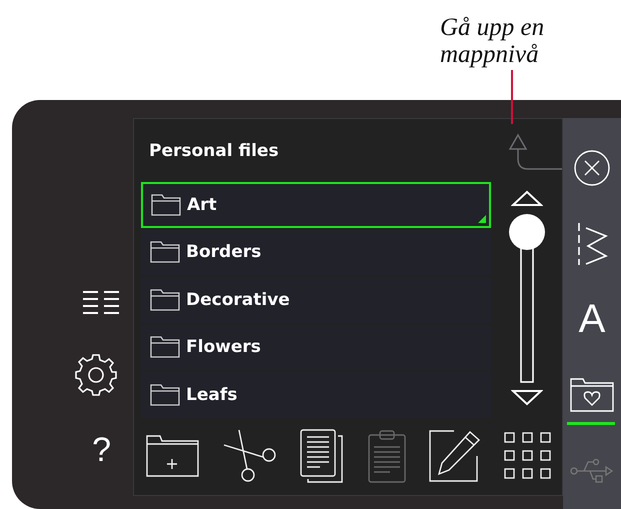  Describe the element at coordinates (238, 300) in the screenshot. I see `folder-name: Decorative` at that location.